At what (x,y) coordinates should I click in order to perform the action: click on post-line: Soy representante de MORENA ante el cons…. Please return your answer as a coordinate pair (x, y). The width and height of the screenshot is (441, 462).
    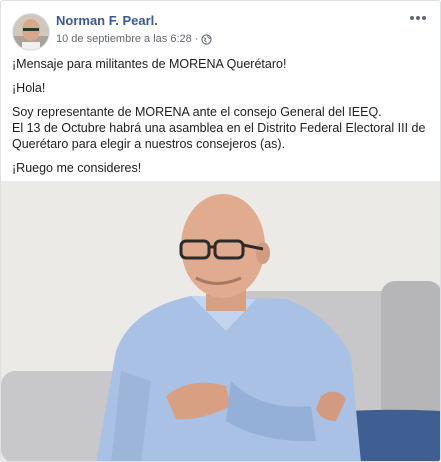
    Looking at the image, I should click on (197, 112).